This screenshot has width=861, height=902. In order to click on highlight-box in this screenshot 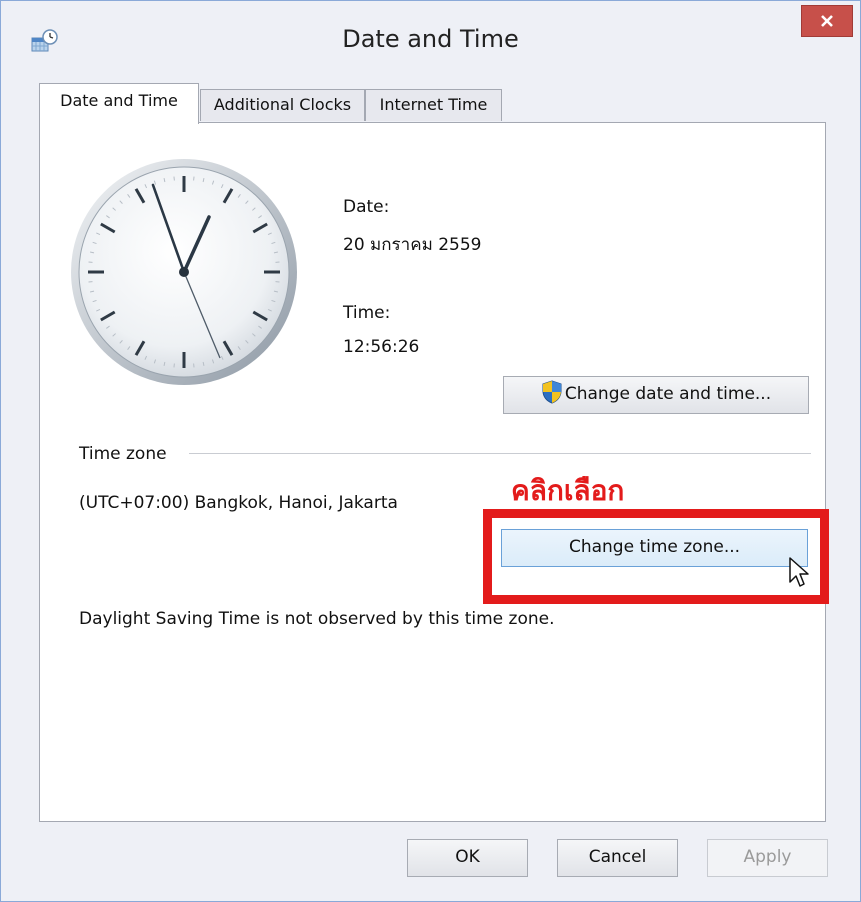, I will do `click(656, 556)`.